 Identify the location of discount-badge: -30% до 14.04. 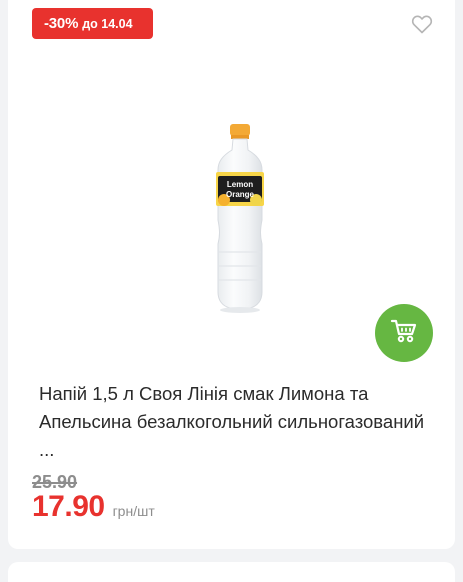
(92, 23).